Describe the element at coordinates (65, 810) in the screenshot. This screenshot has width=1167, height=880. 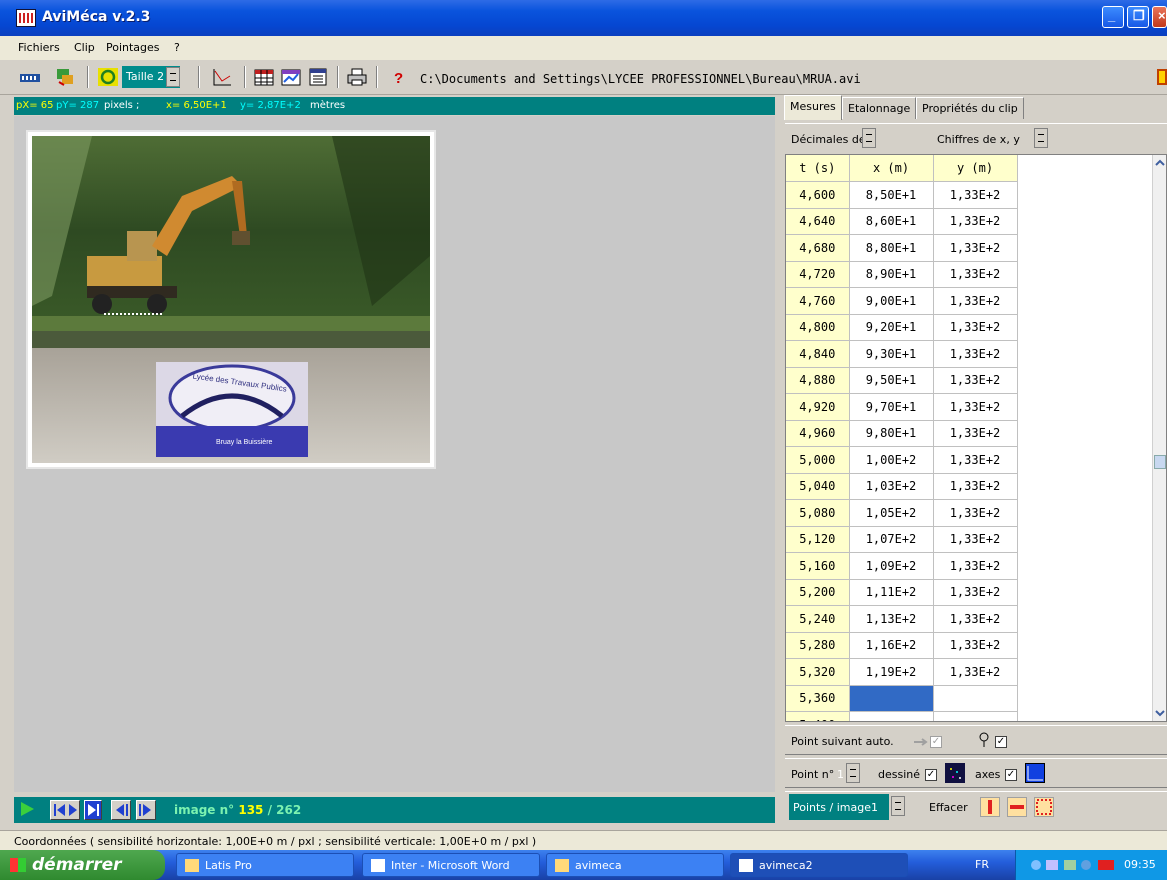
I see `first-frame-button` at that location.